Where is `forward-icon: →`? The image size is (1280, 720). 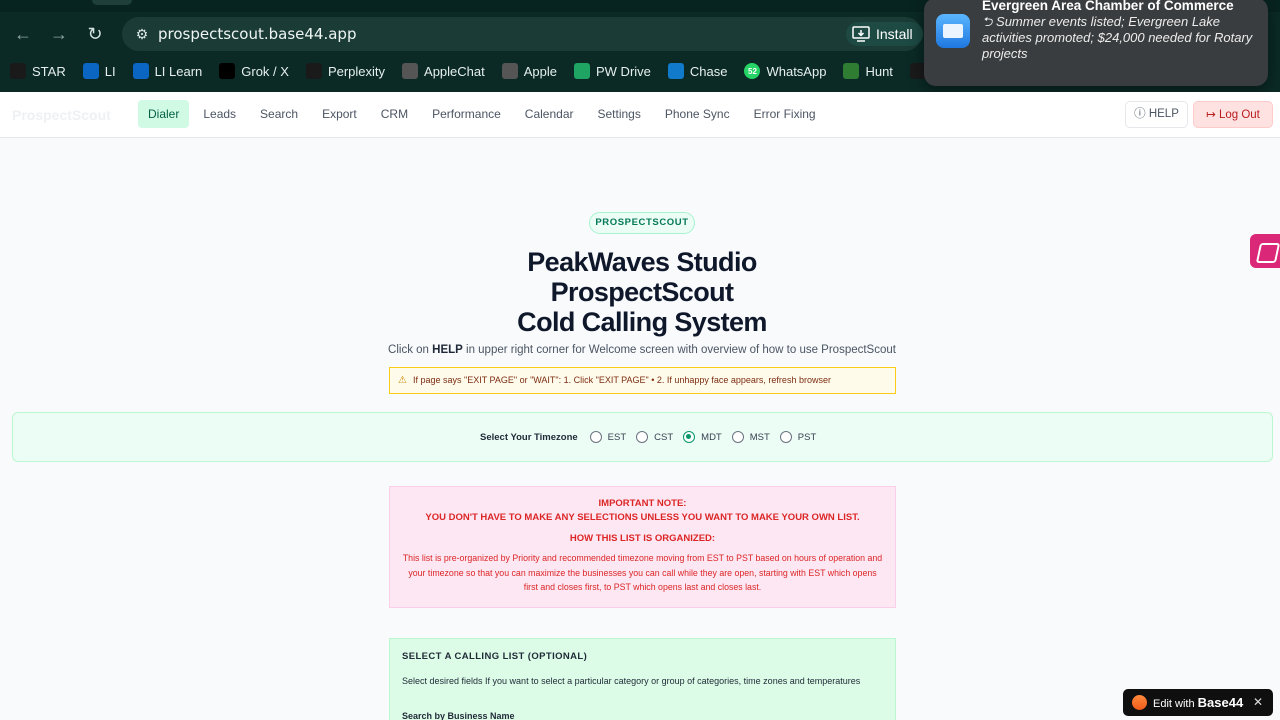 forward-icon: → is located at coordinates (59, 34).